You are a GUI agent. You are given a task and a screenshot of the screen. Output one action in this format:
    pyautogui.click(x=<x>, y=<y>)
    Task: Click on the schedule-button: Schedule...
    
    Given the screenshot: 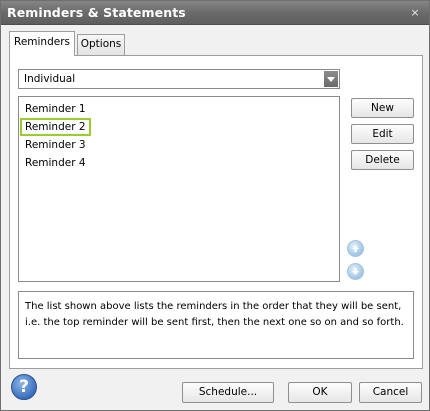 What is the action you would take?
    pyautogui.click(x=228, y=392)
    